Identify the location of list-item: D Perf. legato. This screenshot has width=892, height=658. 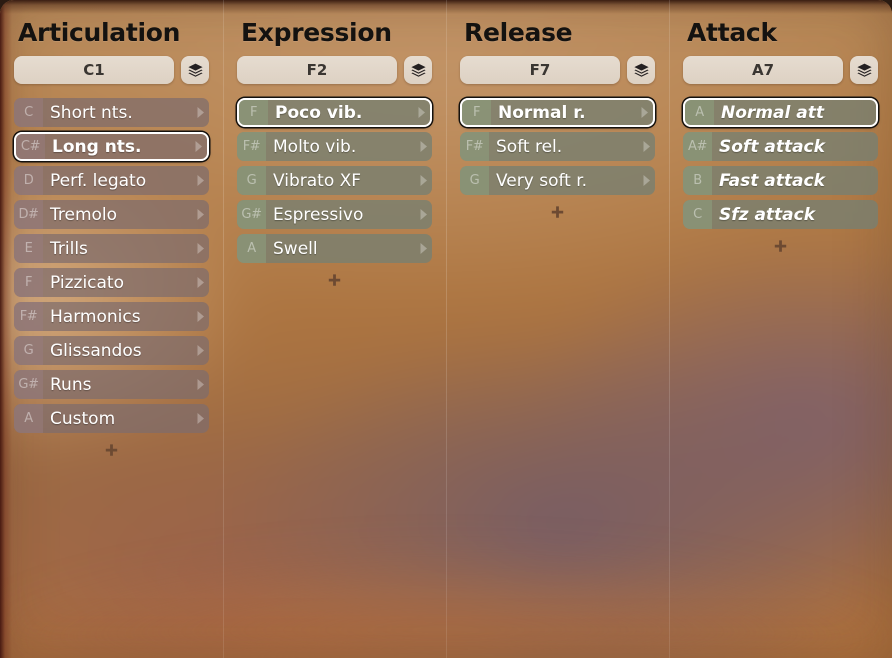
(111, 181).